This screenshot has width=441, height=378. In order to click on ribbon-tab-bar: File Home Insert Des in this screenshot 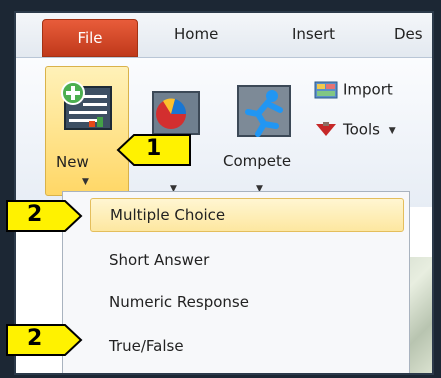, I will do `click(224, 35)`.